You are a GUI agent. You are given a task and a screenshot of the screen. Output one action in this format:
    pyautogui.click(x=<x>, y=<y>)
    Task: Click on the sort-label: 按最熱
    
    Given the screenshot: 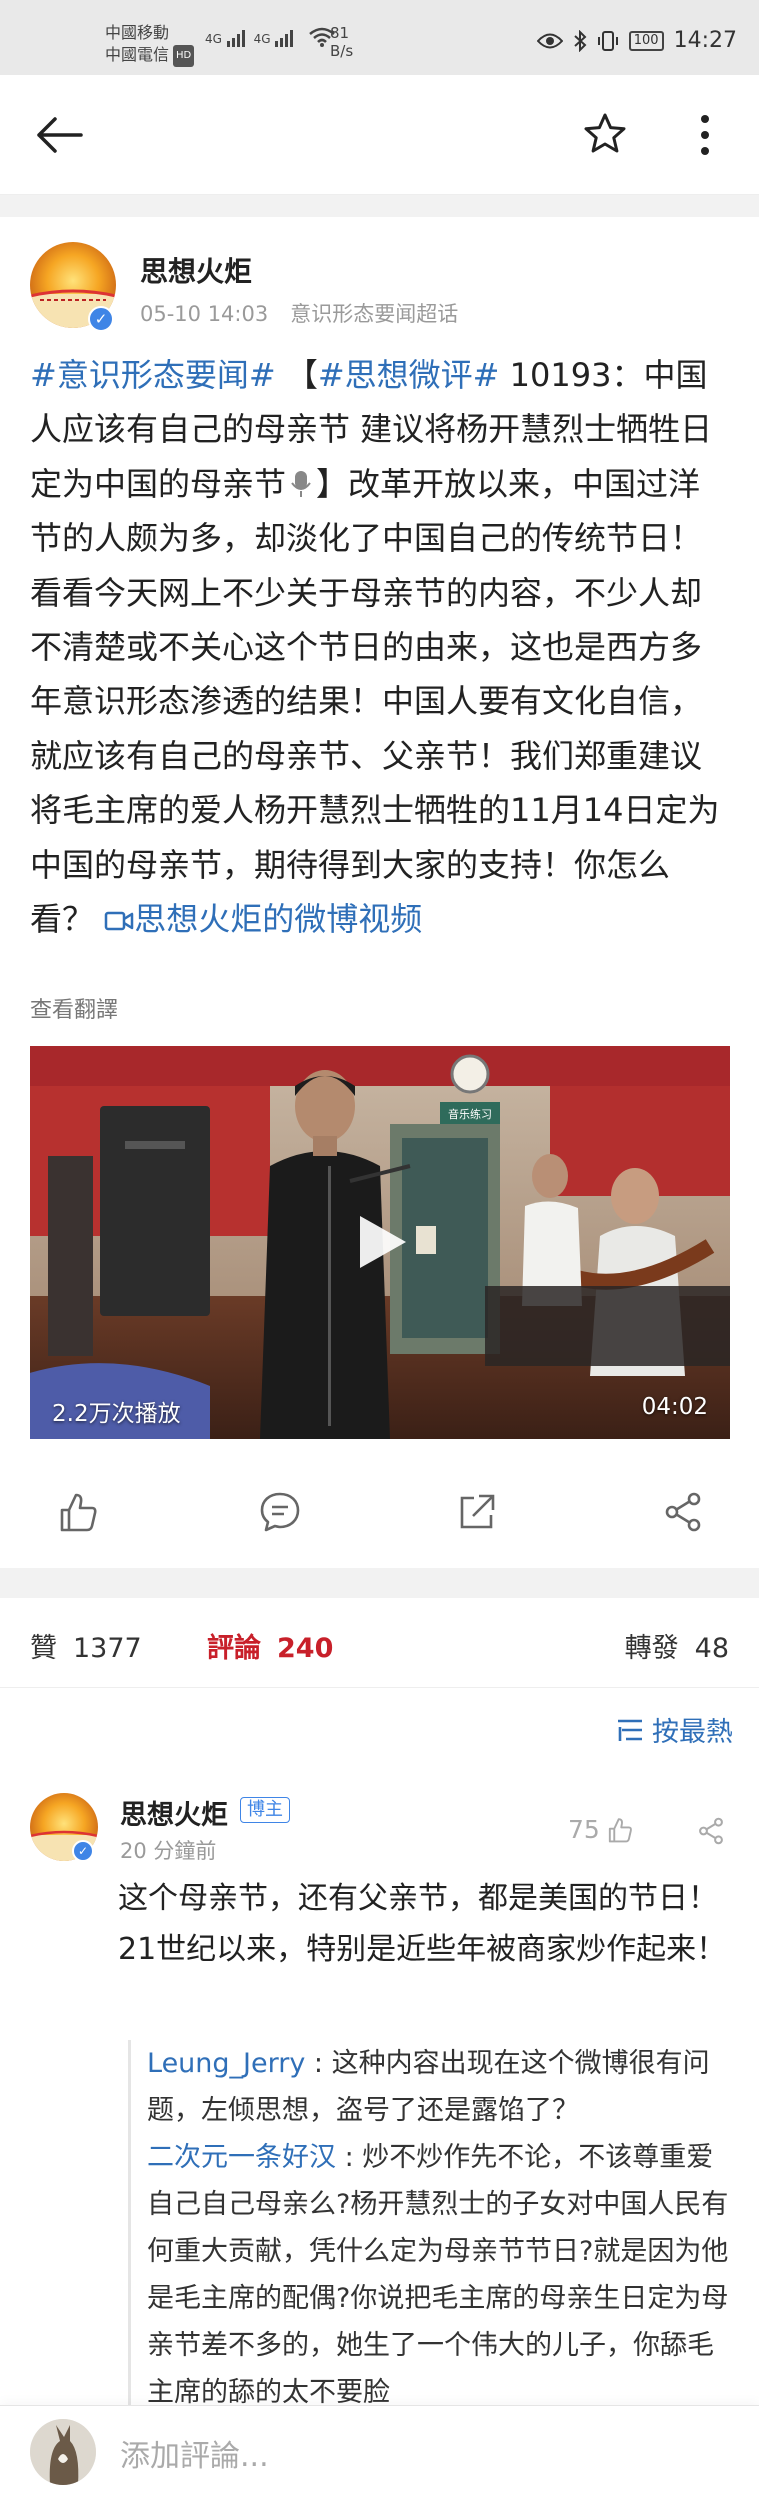 What is the action you would take?
    pyautogui.click(x=692, y=1732)
    